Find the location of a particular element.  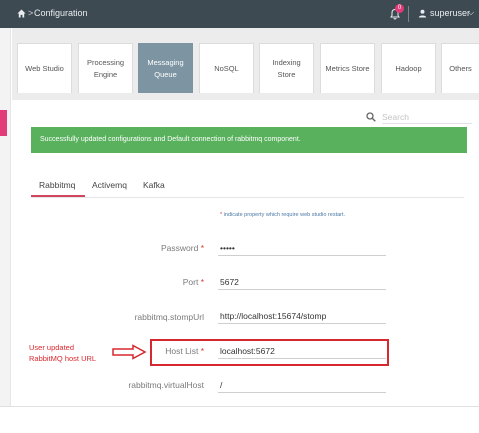

chevron-down-icon: ⌵ is located at coordinates (471, 13).